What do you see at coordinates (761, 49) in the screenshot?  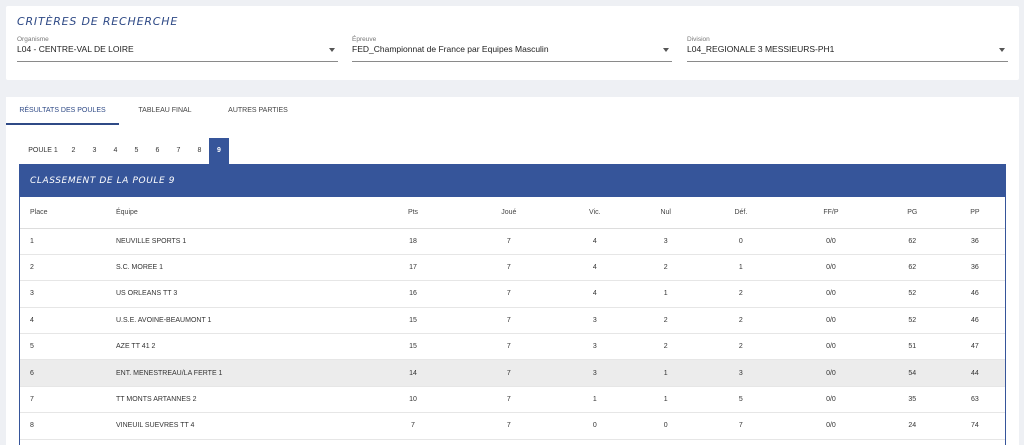 I see `division-value: L04_REGIONALE 3 MESSIEURS-PH1` at bounding box center [761, 49].